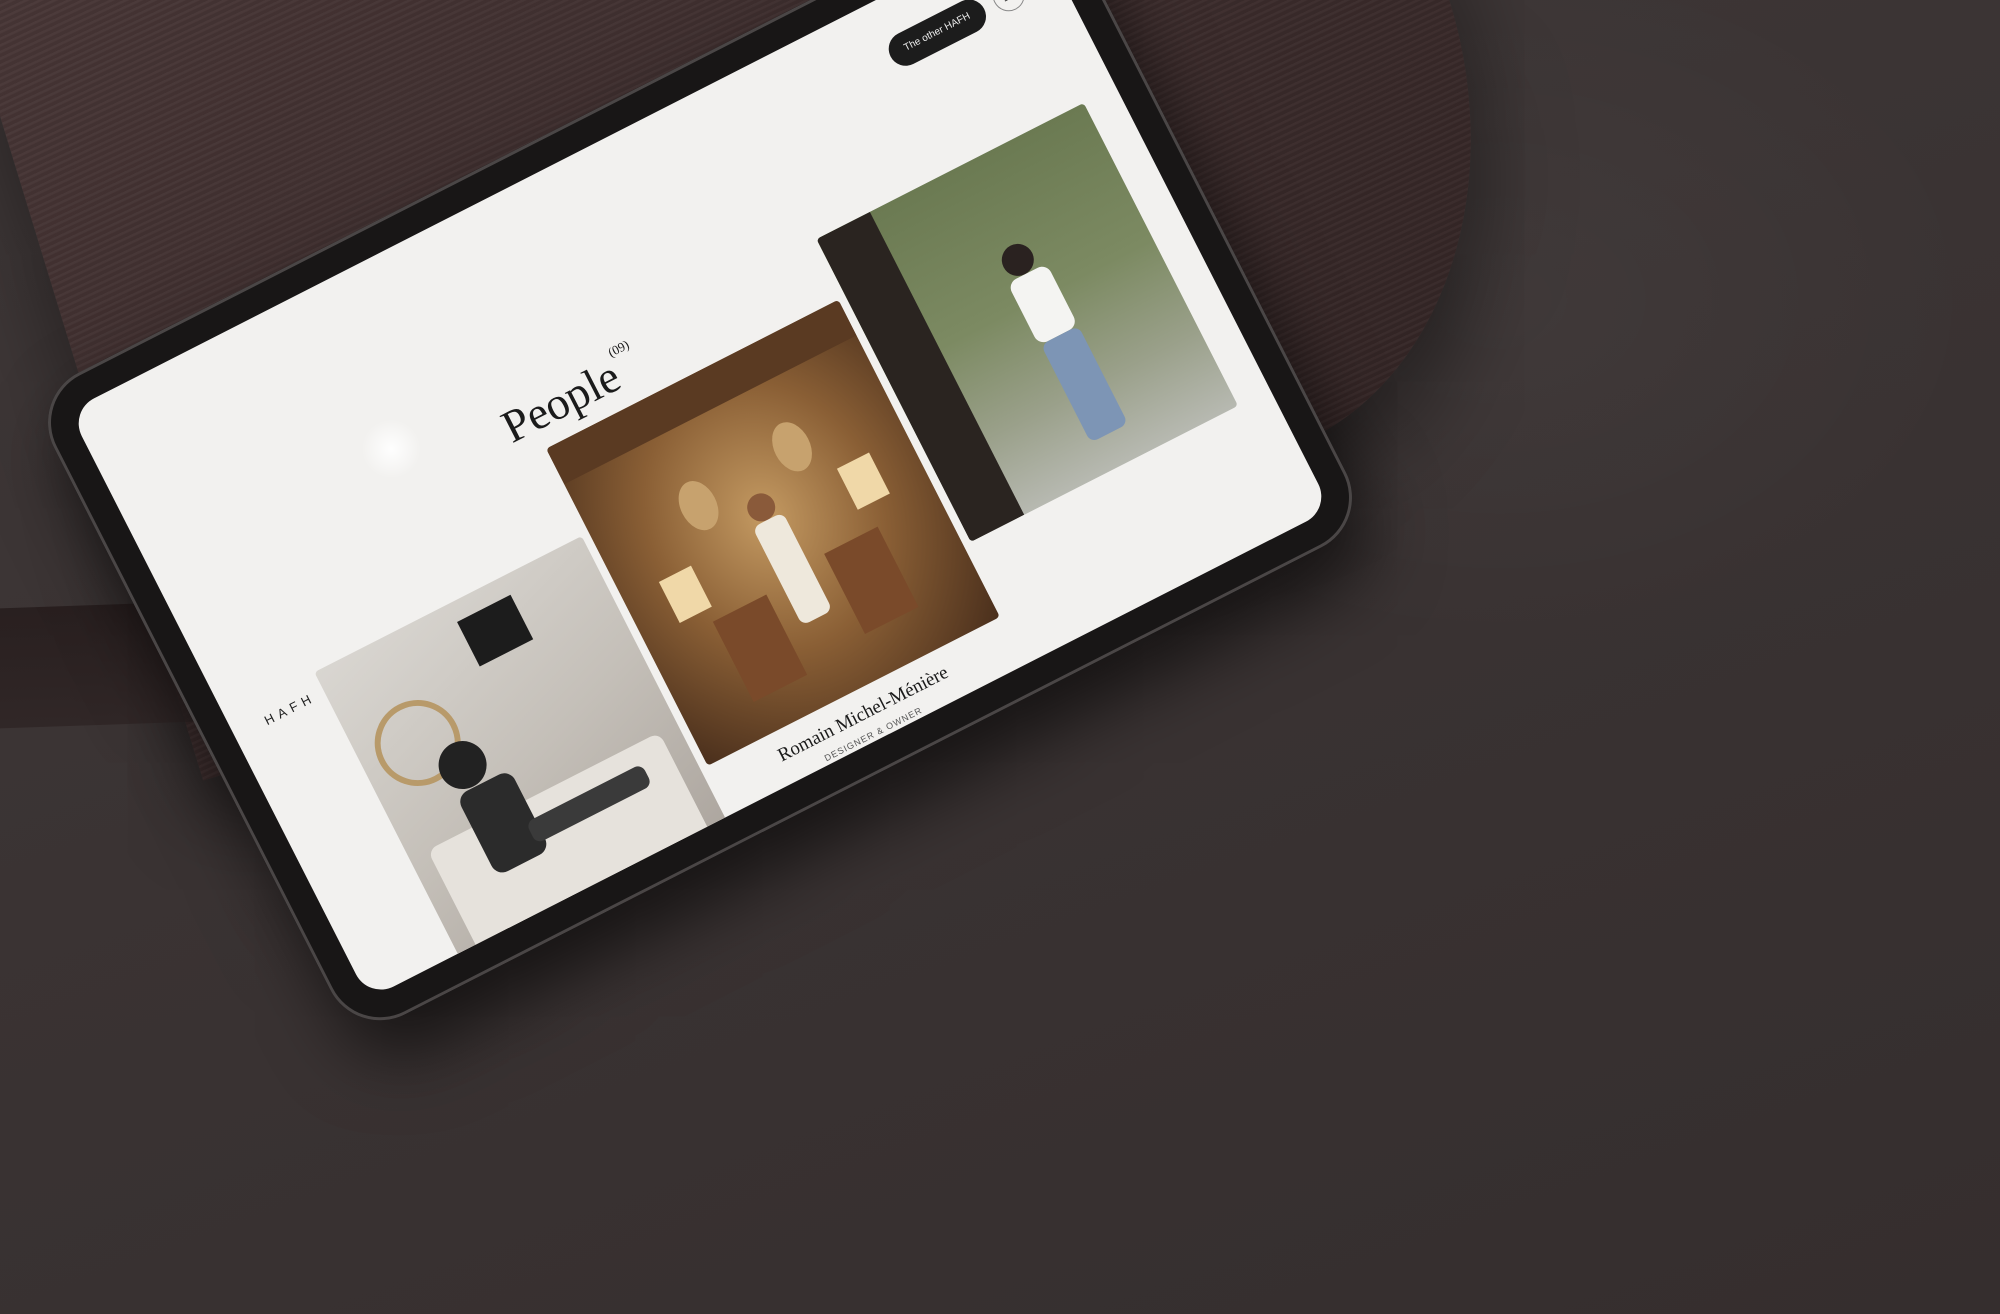 This screenshot has width=2000, height=1314. What do you see at coordinates (1084, 384) in the screenshot?
I see `person-jeans` at bounding box center [1084, 384].